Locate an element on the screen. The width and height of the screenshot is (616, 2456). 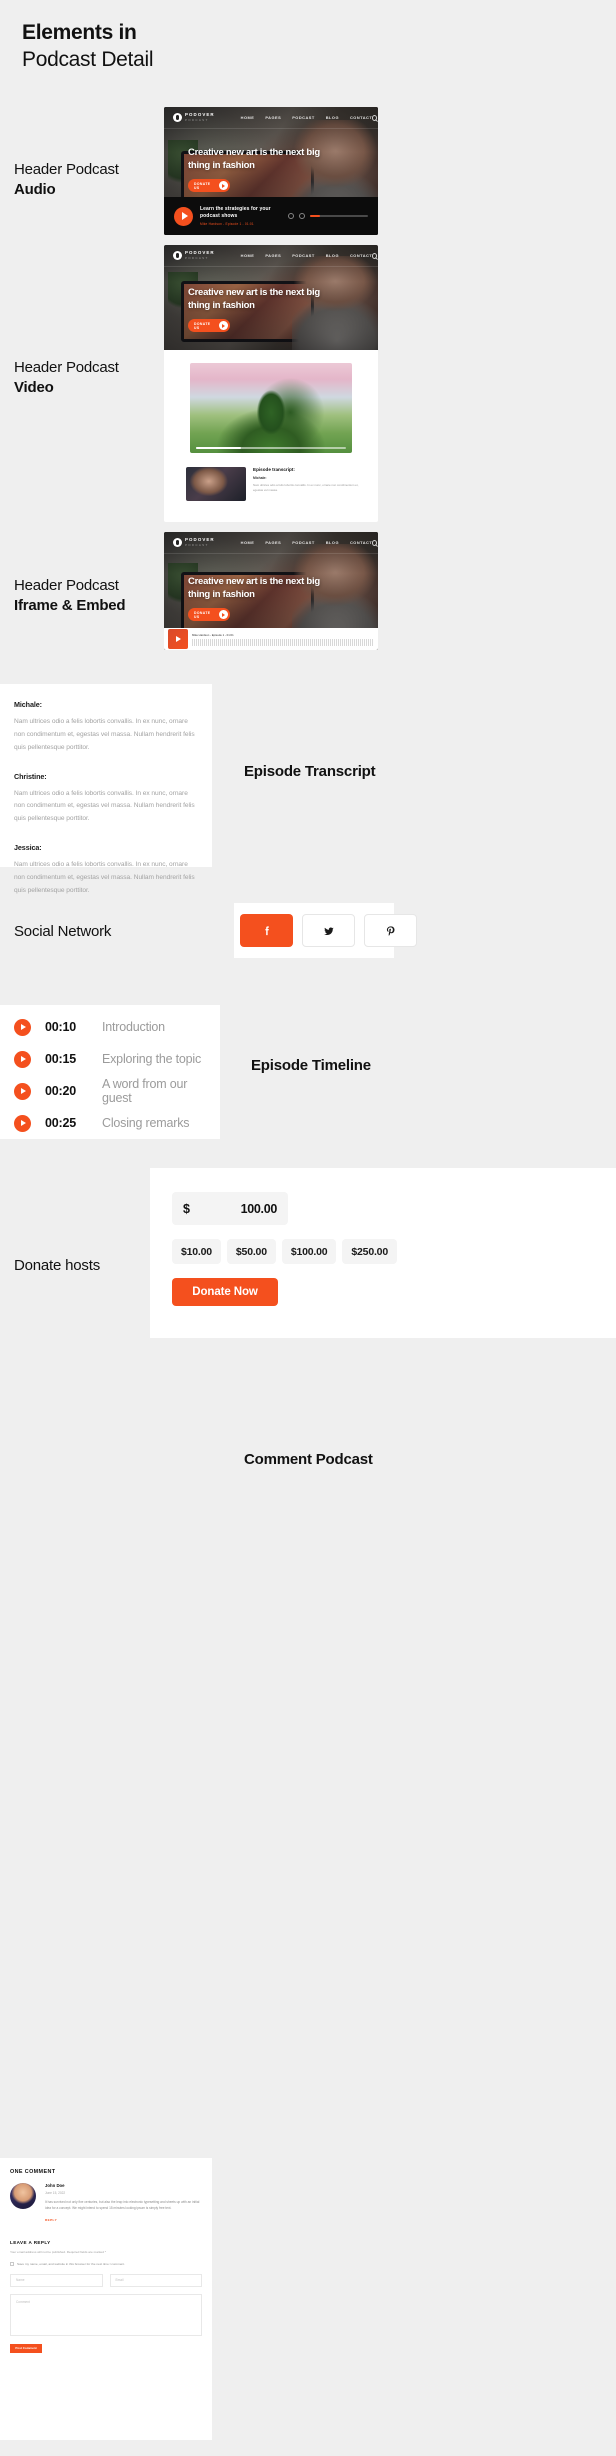
label-video-bold: Video is located at coordinates (34, 387).